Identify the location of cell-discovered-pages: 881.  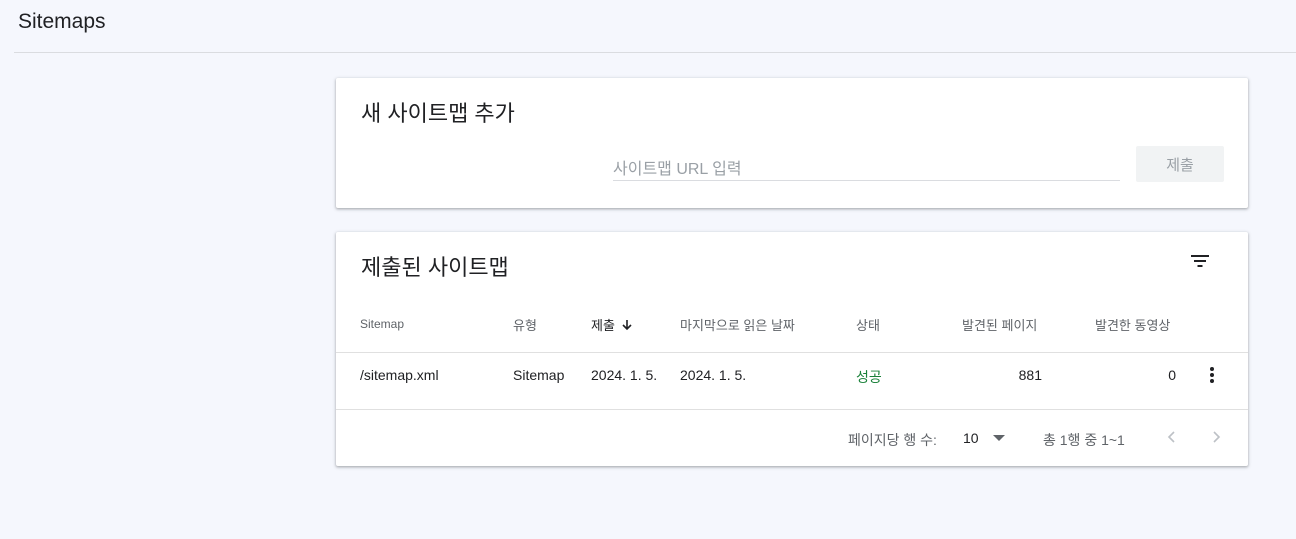
(1030, 375).